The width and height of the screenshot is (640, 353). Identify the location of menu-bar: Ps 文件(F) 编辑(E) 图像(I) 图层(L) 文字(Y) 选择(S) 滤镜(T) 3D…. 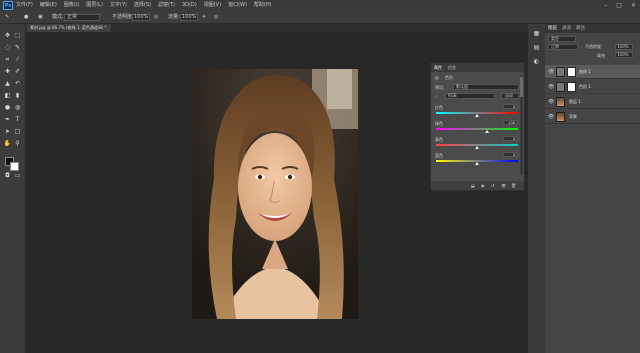
(320, 5).